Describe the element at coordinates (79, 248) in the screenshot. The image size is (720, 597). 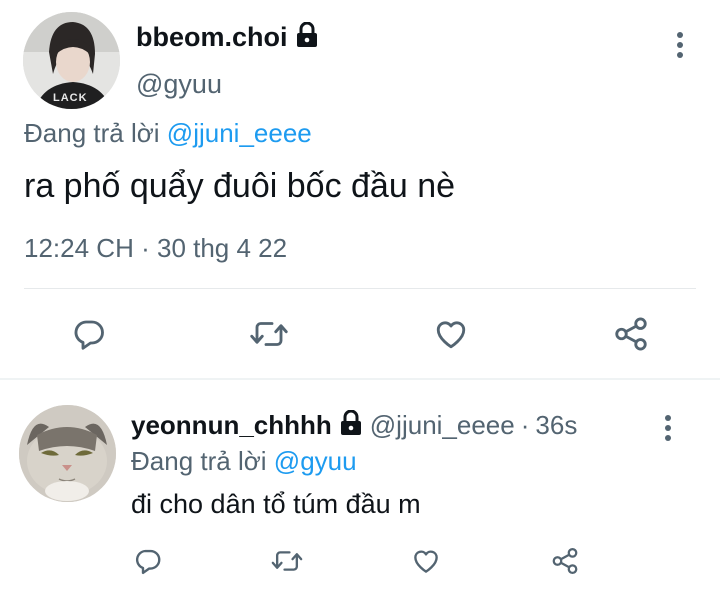
I see `tweet-time: 12:24 CH` at that location.